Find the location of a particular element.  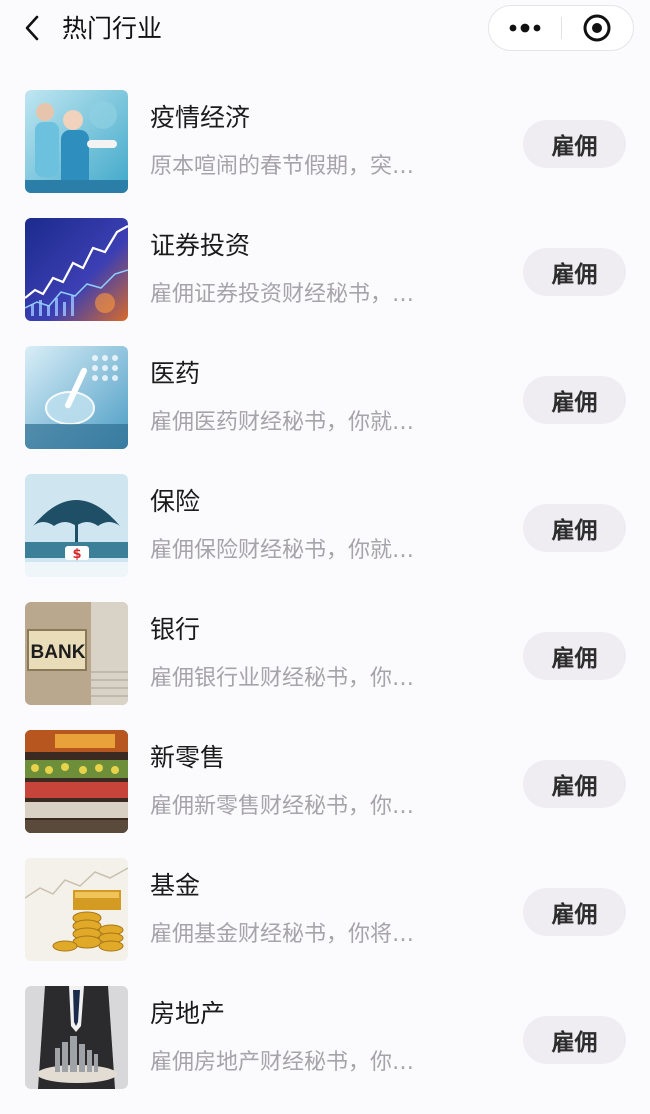

item-title: 新零售 is located at coordinates (188, 757).